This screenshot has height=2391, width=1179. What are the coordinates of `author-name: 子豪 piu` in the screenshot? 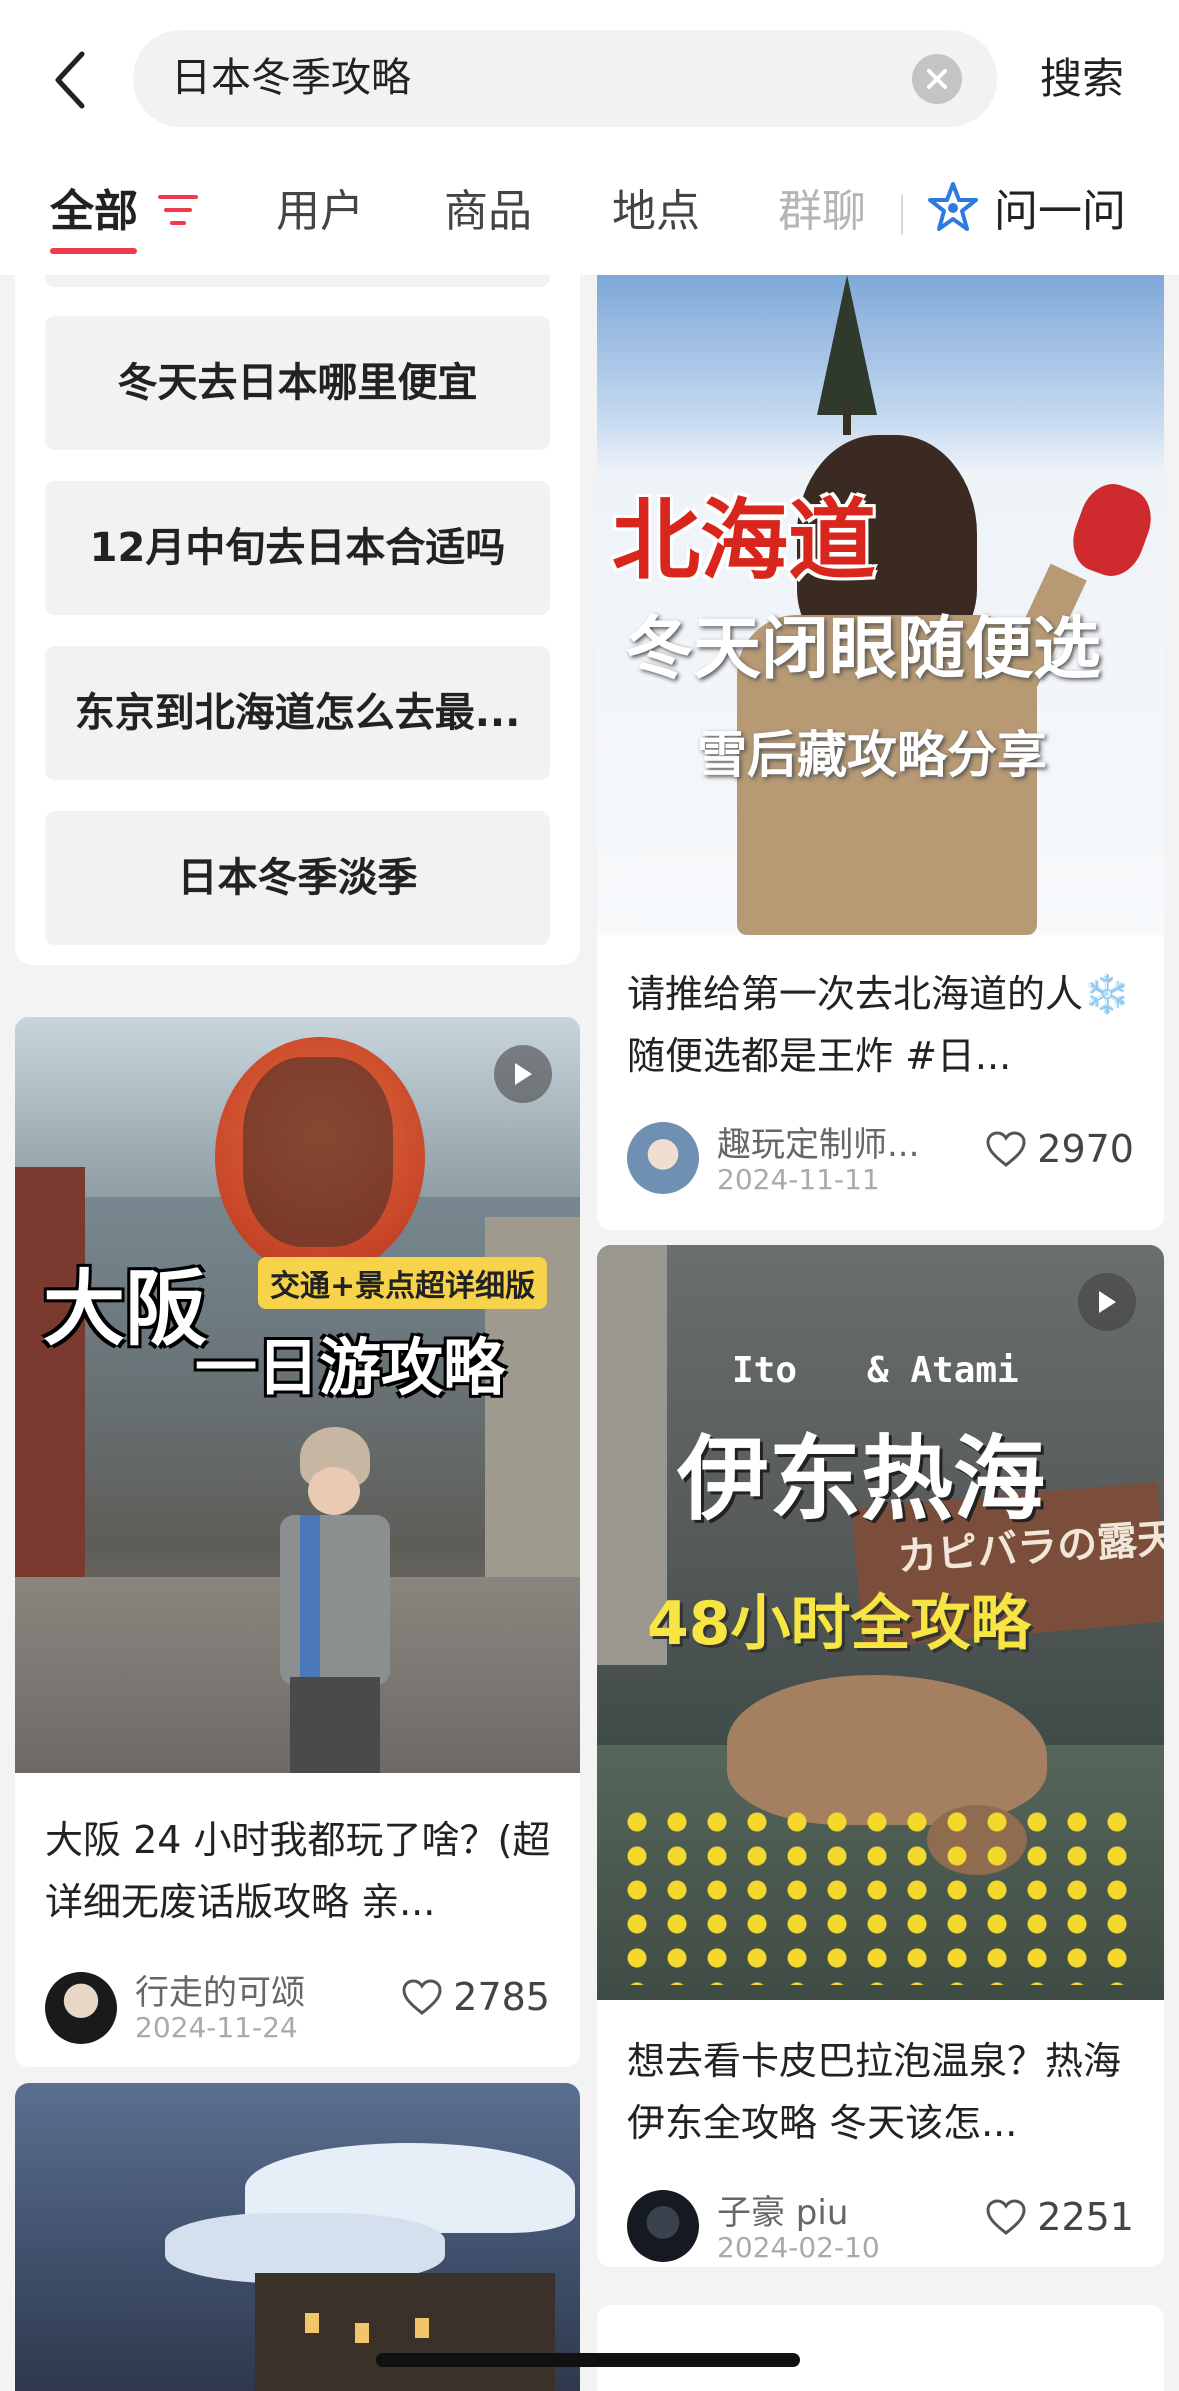 It's located at (782, 2209).